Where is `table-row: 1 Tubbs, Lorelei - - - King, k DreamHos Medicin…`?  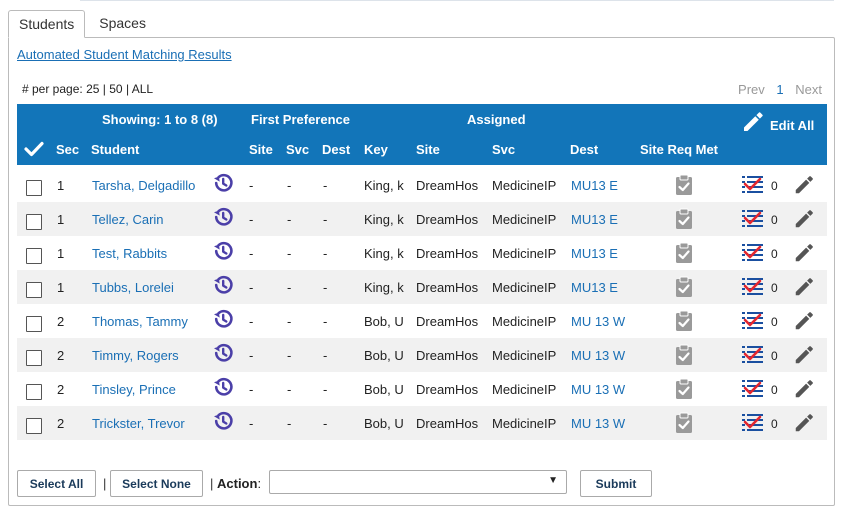
table-row: 1 Tubbs, Lorelei - - - King, k DreamHos Medicin… is located at coordinates (422, 287).